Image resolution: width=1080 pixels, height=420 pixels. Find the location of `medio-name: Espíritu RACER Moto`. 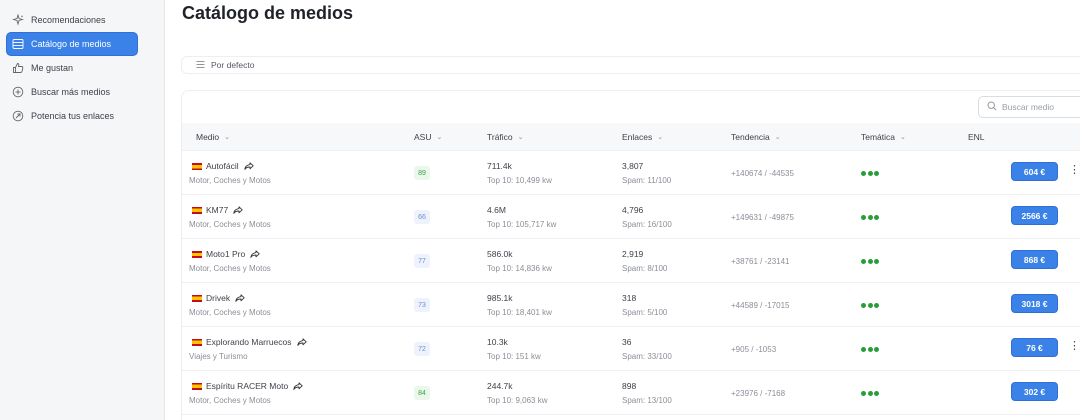

medio-name: Espíritu RACER Moto is located at coordinates (247, 386).